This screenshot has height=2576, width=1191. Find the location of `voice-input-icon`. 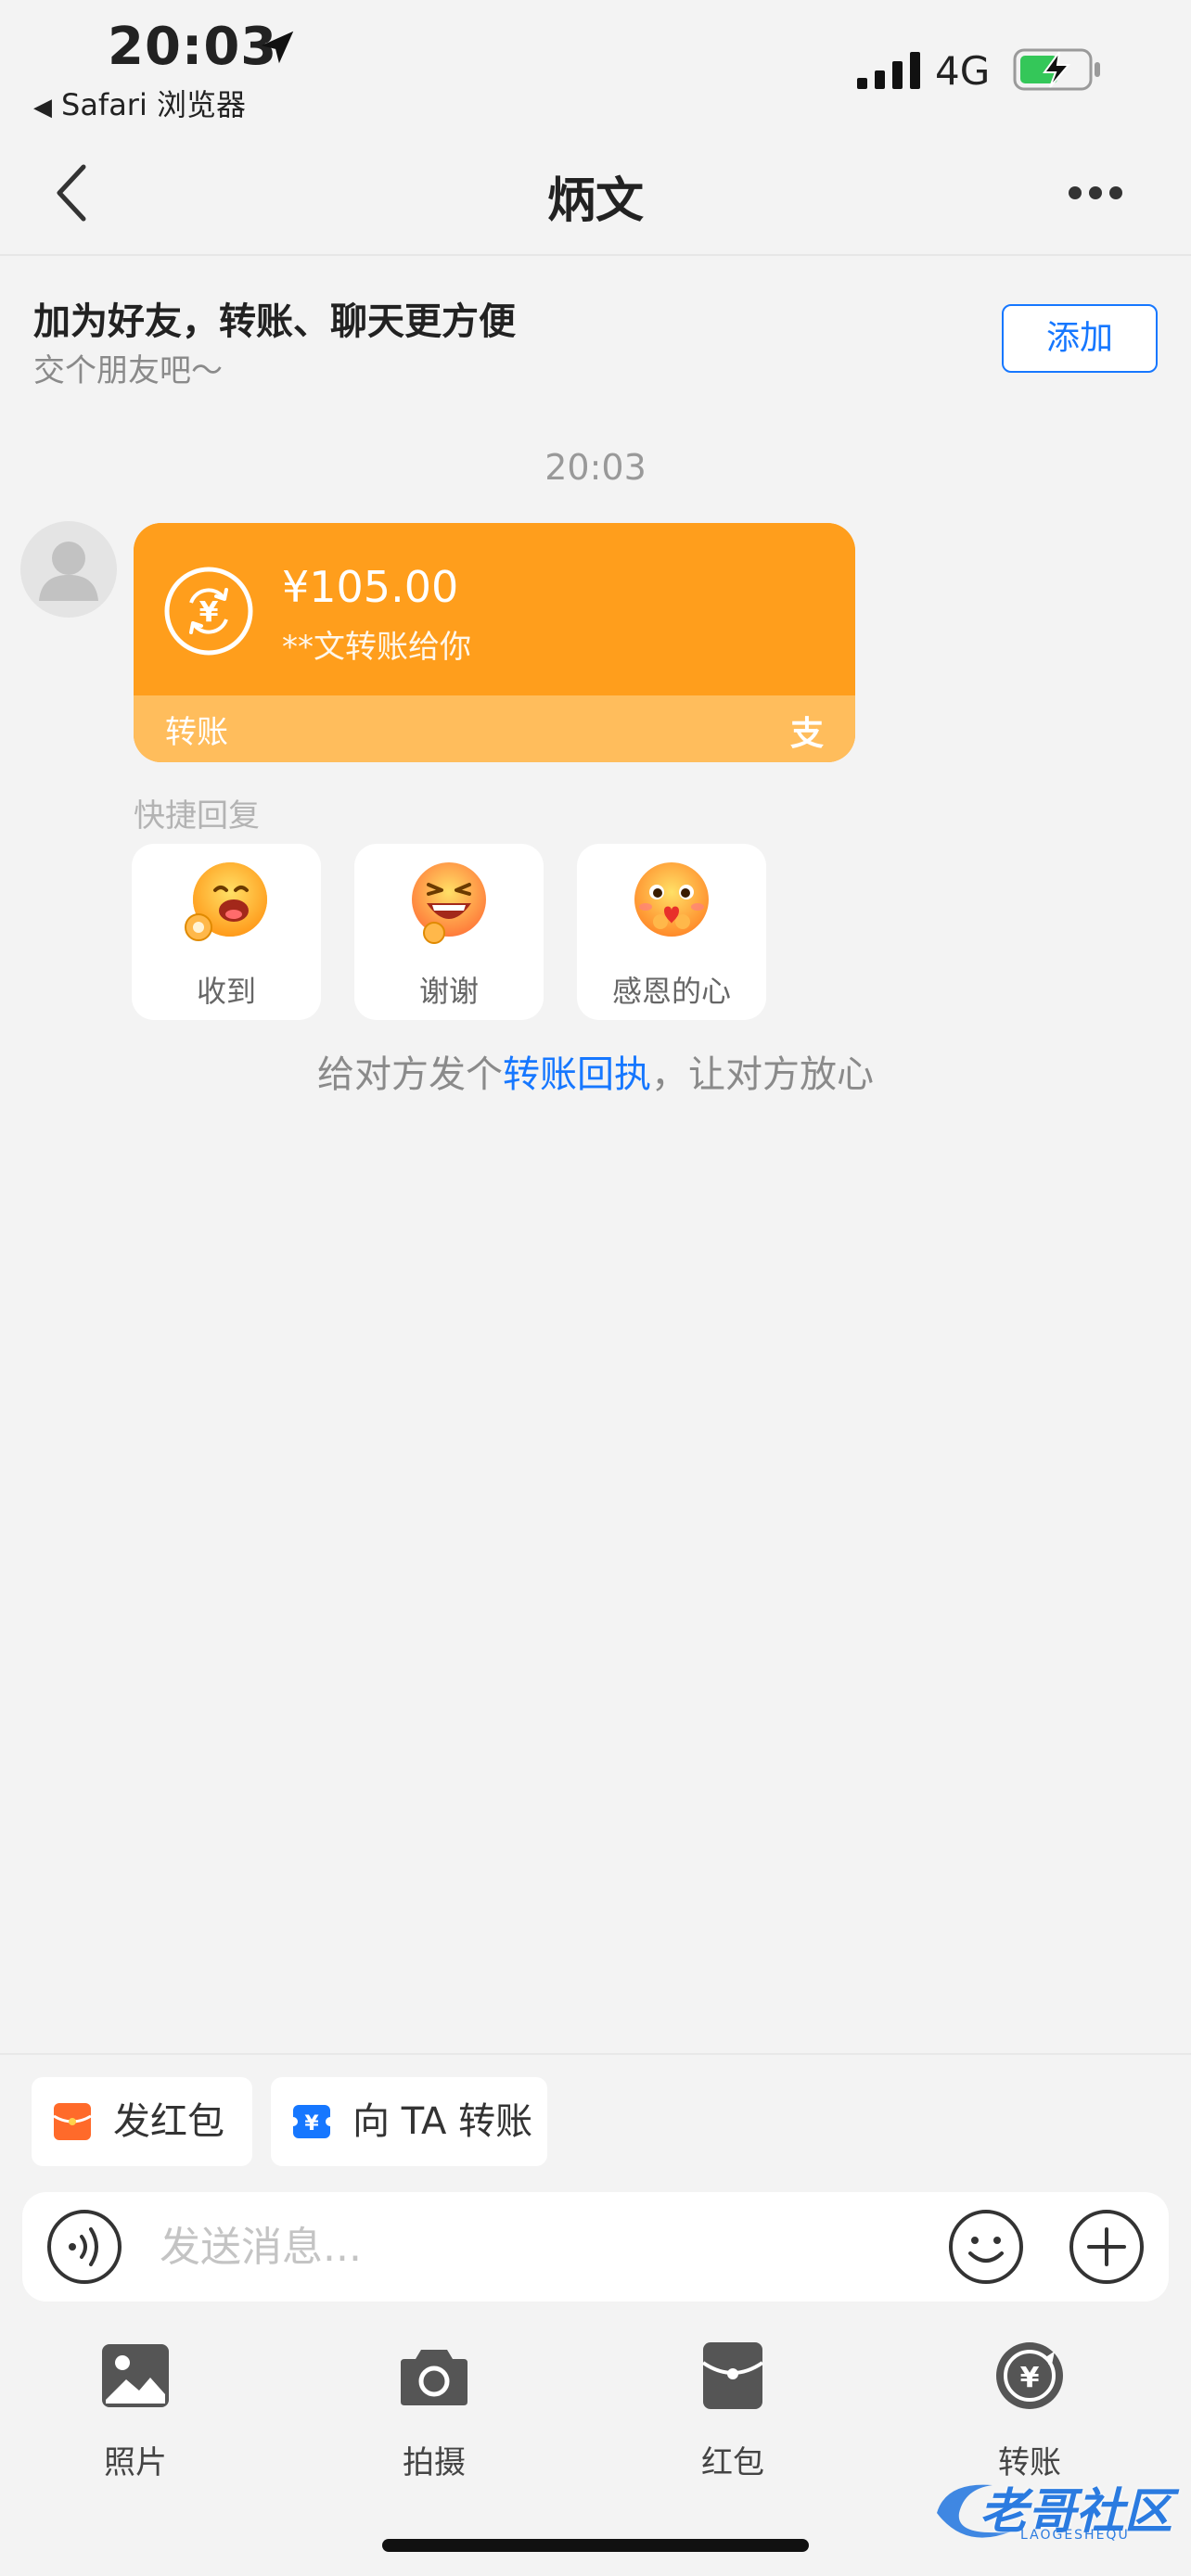

voice-input-icon is located at coordinates (84, 2247).